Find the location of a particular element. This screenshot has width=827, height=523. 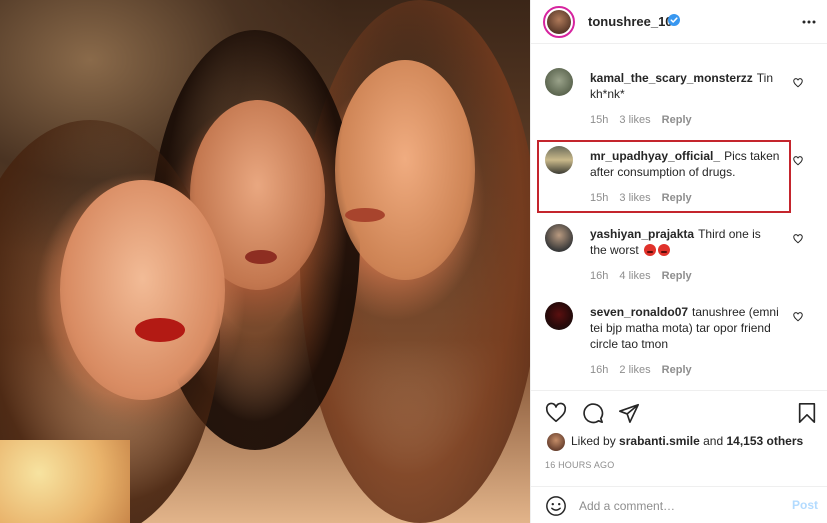

heart-icon is located at coordinates (556, 413).